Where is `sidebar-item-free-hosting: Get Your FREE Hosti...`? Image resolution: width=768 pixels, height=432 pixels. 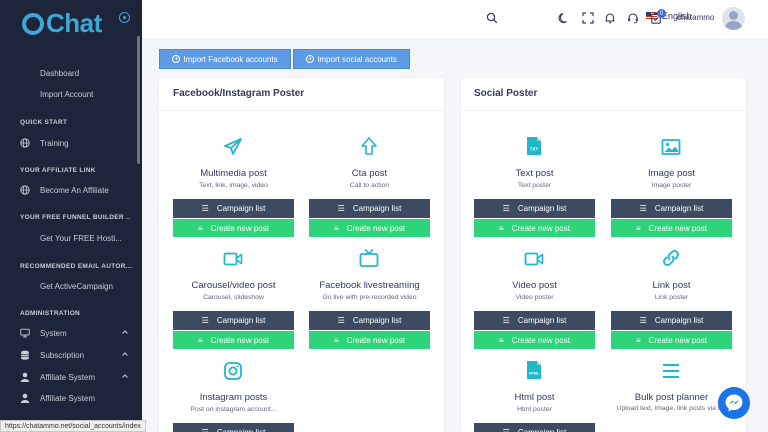 sidebar-item-free-hosting: Get Your FREE Hosti... is located at coordinates (67, 238).